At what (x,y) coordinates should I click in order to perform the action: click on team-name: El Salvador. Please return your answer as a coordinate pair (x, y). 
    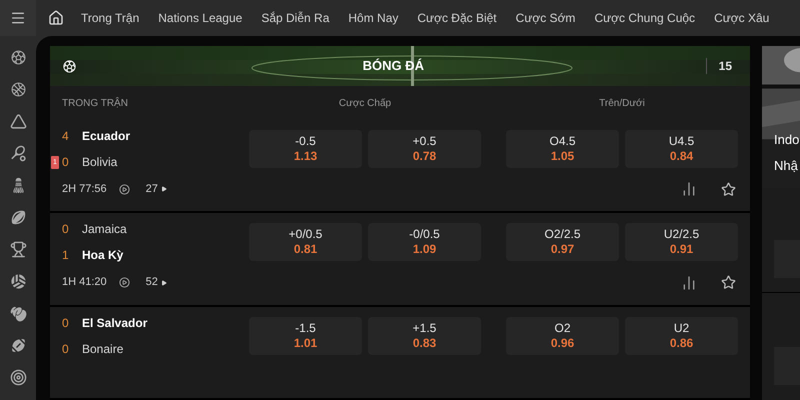
    Looking at the image, I should click on (115, 323).